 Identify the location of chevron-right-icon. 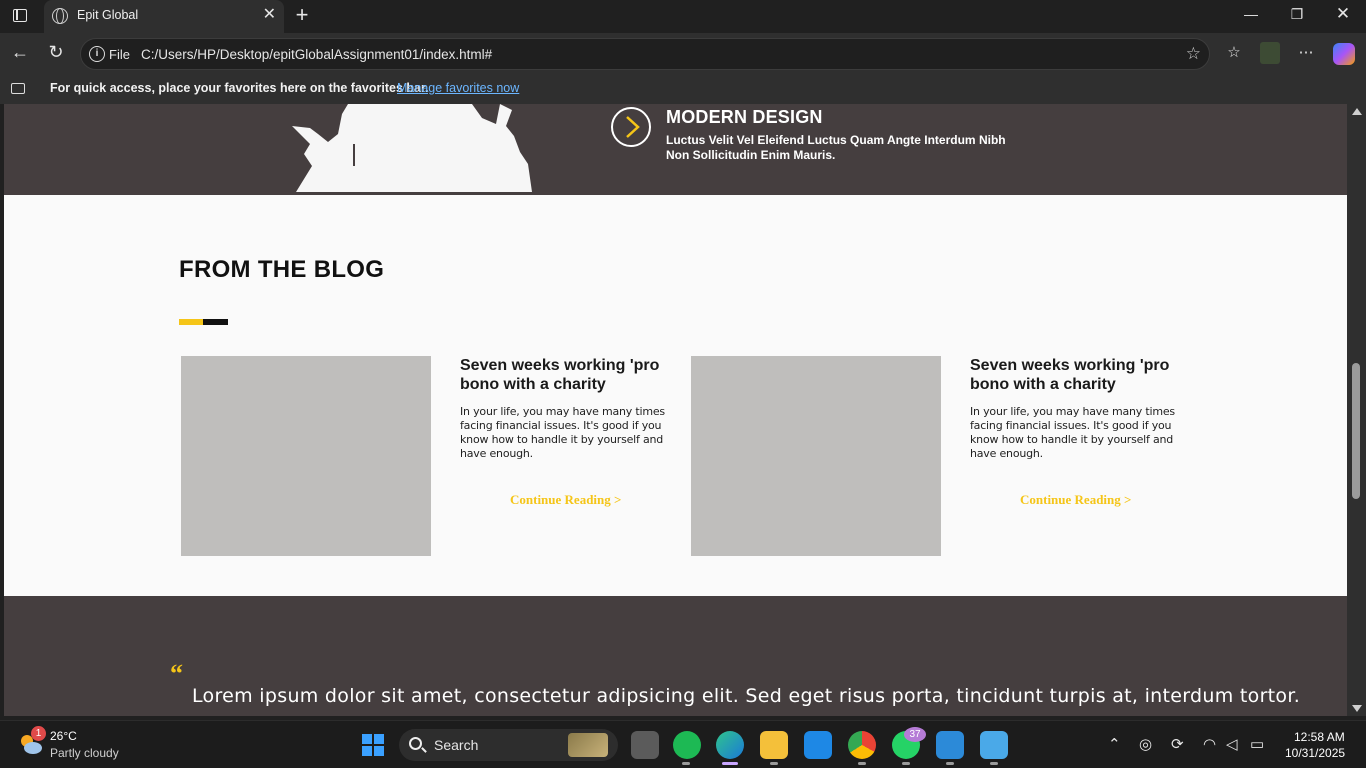
(631, 127).